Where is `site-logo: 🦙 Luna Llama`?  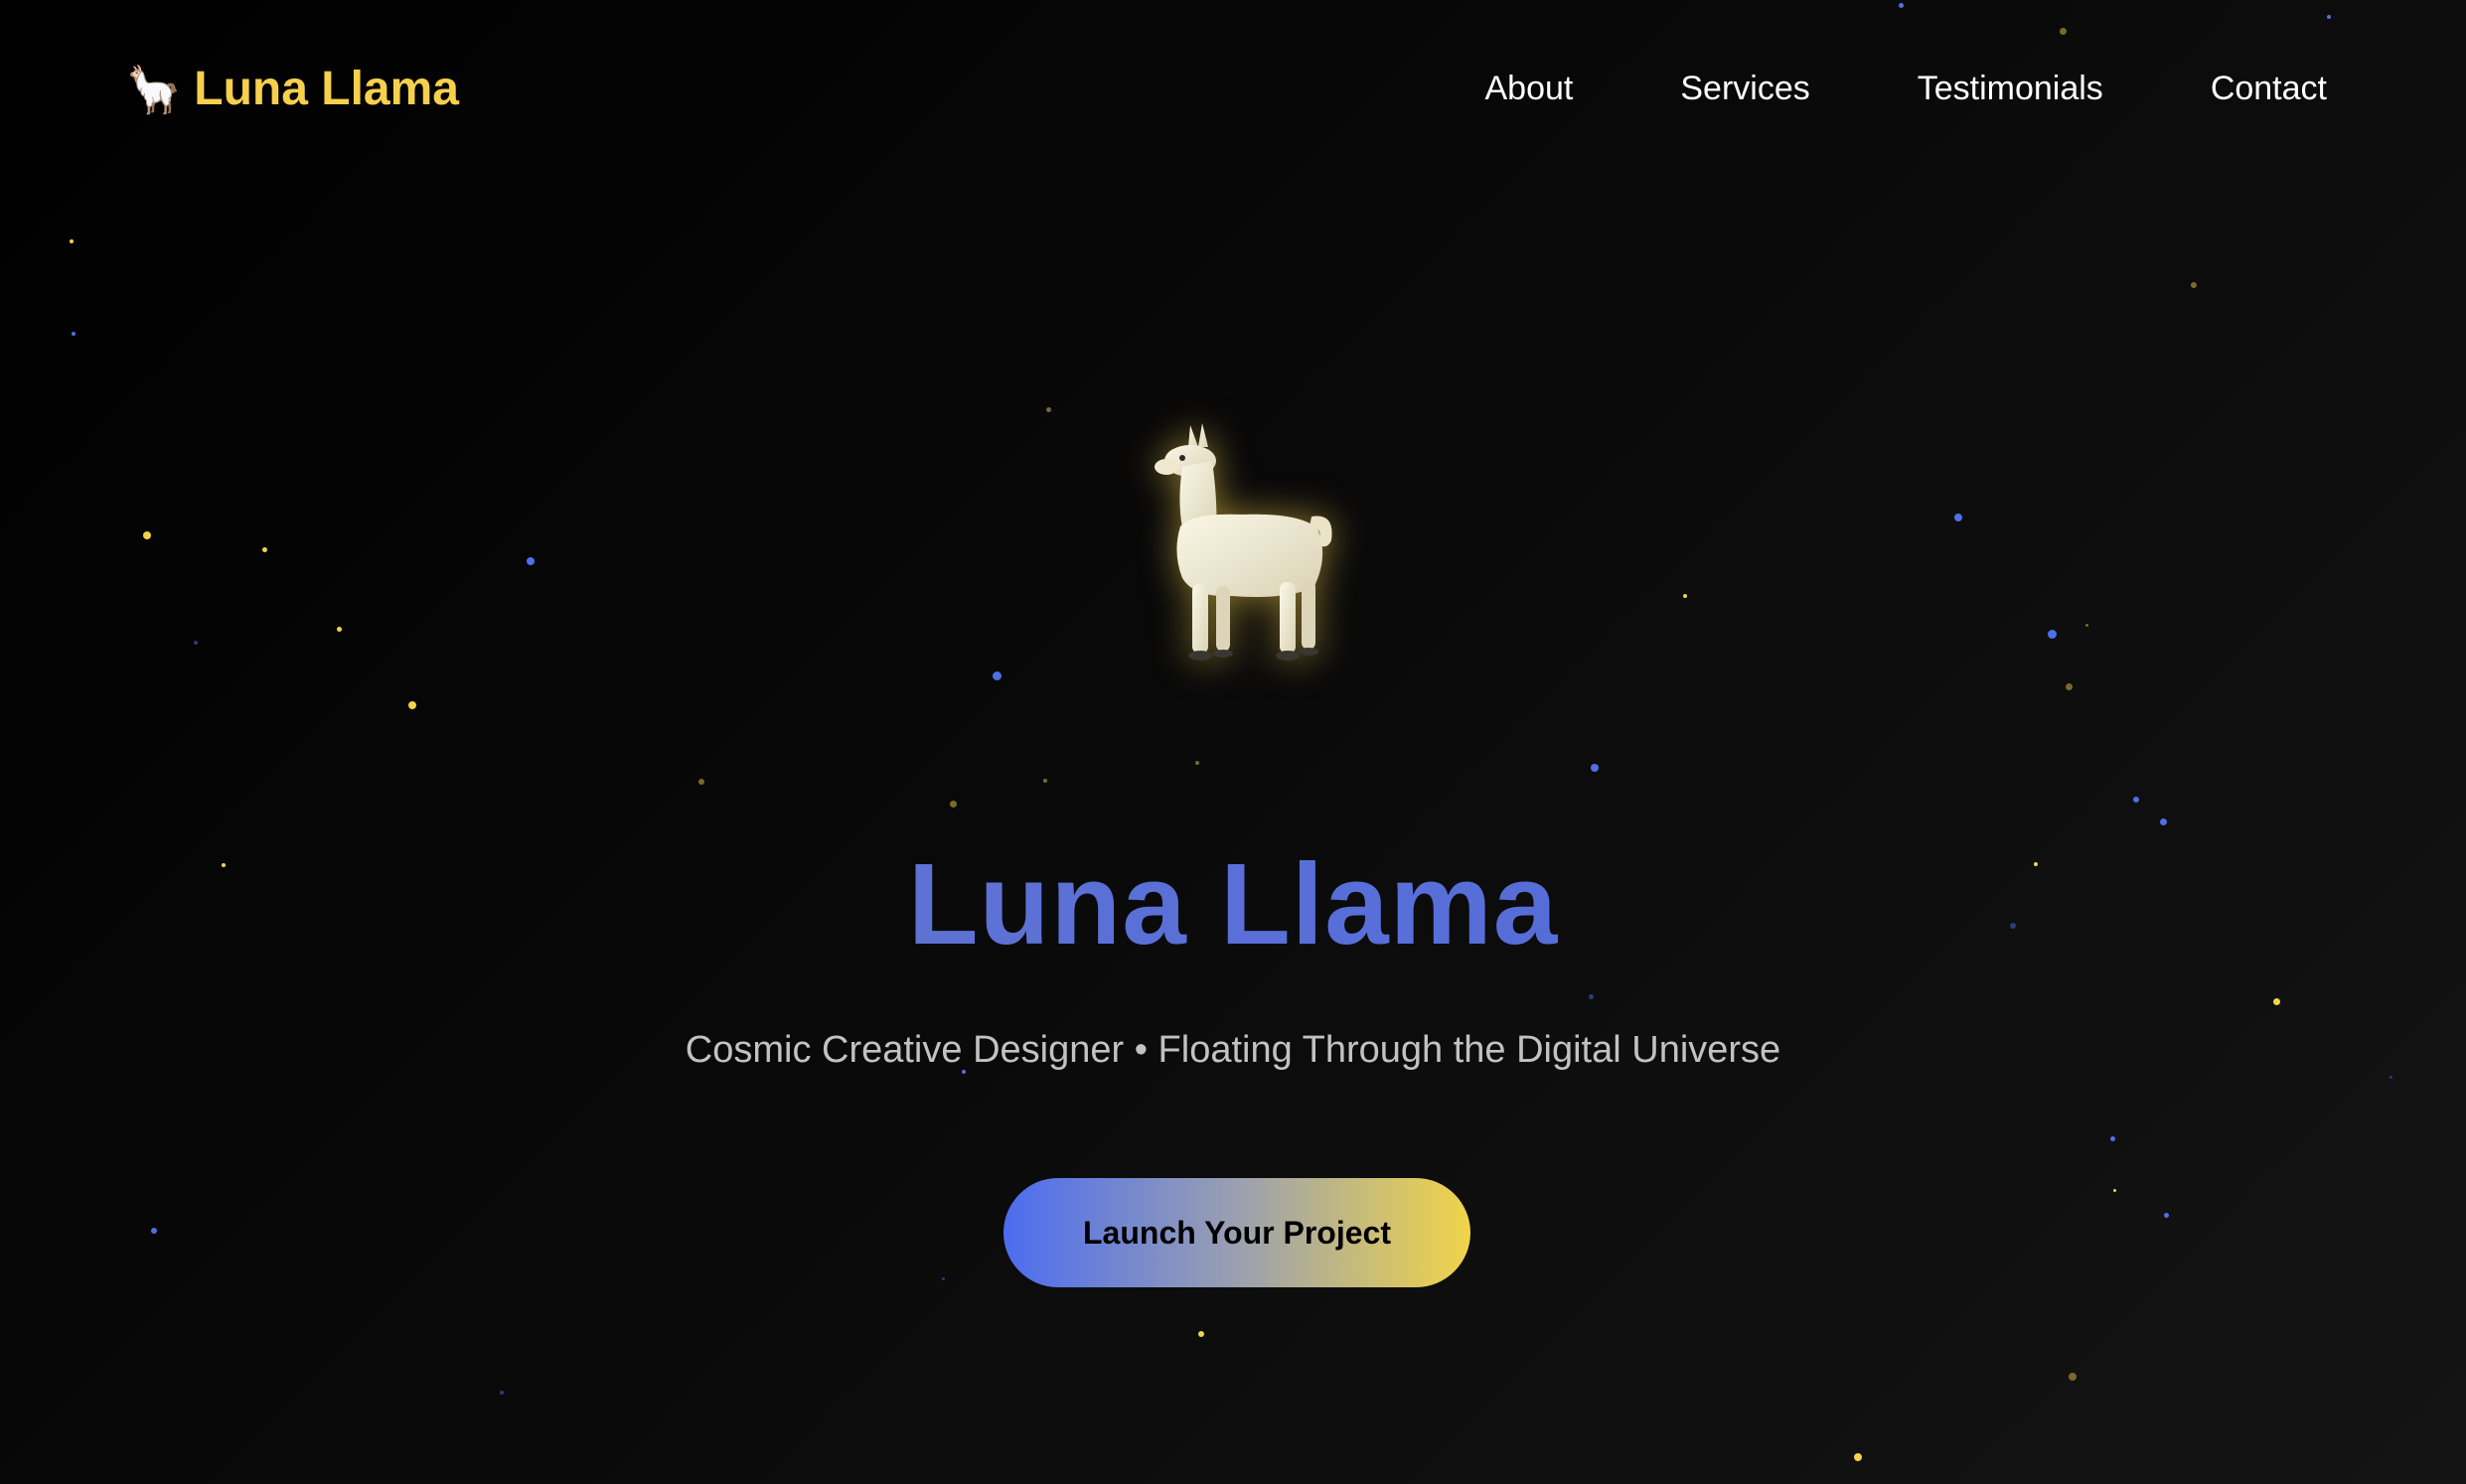
site-logo: 🦙 Luna Llama is located at coordinates (292, 89).